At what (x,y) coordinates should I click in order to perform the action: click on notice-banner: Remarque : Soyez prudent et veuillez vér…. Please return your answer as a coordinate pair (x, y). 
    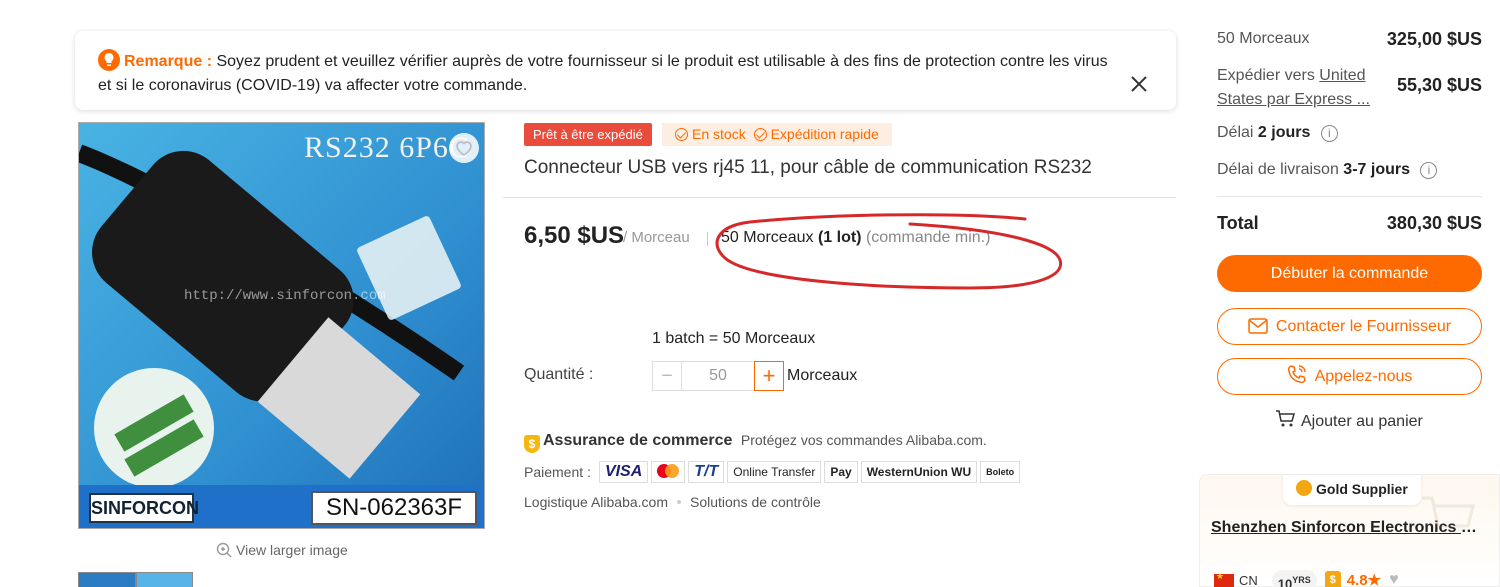
    Looking at the image, I should click on (625, 70).